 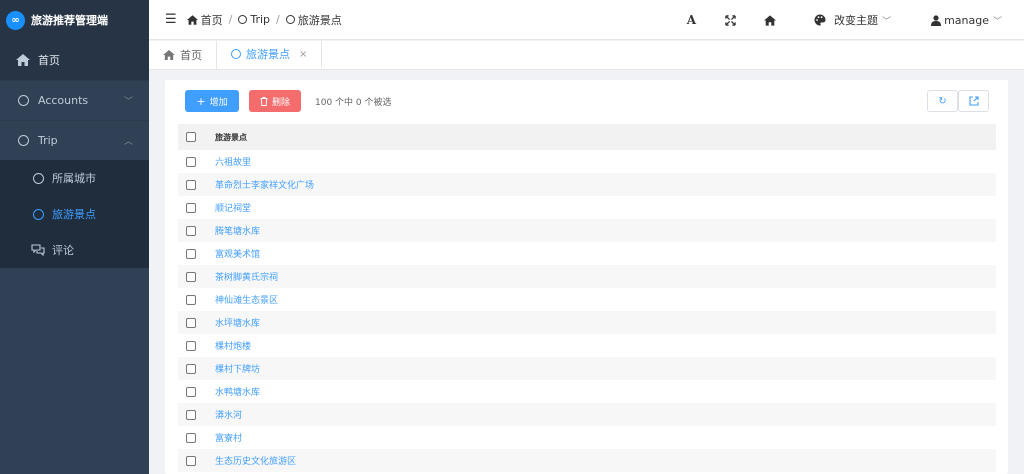 What do you see at coordinates (237, 368) in the screenshot?
I see `attraction-link: 棵村下牌坊` at bounding box center [237, 368].